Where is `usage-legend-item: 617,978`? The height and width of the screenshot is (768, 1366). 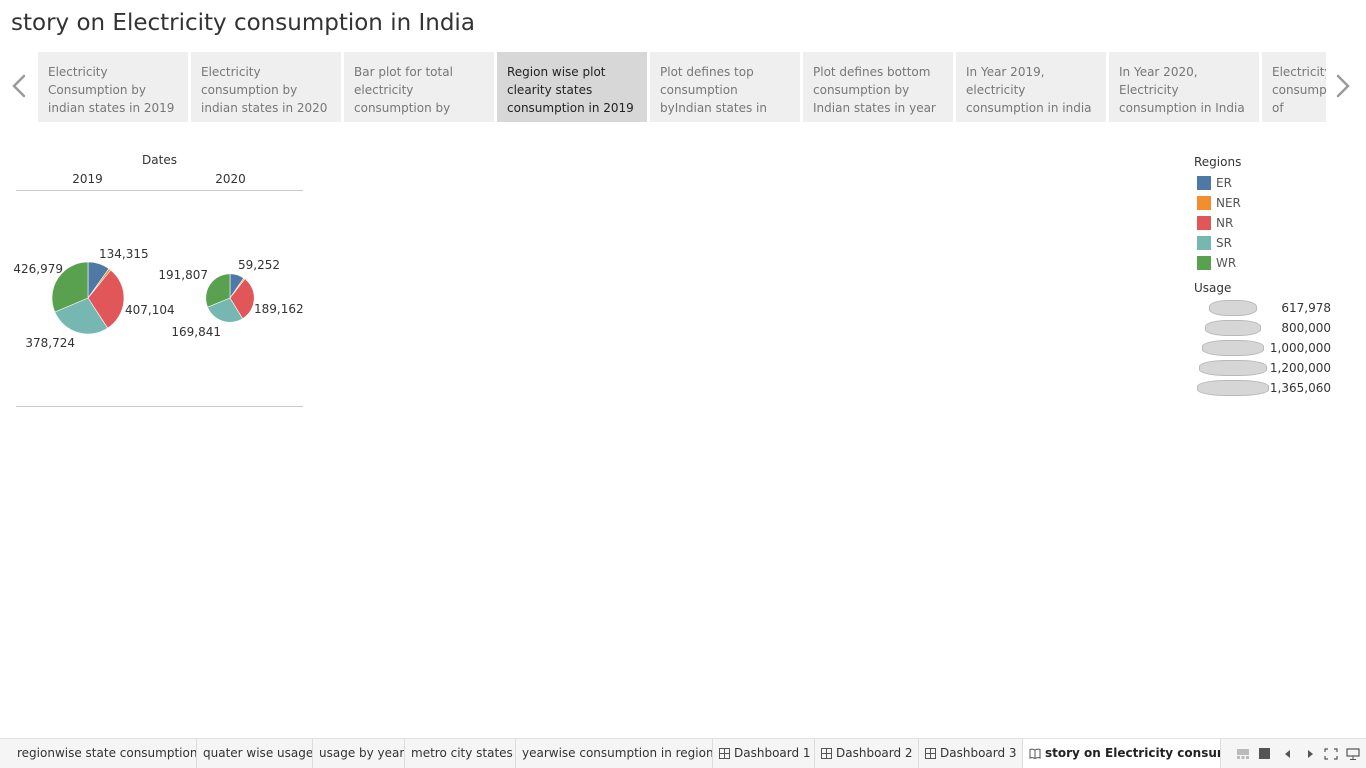
usage-legend-item: 617,978 is located at coordinates (1269, 308).